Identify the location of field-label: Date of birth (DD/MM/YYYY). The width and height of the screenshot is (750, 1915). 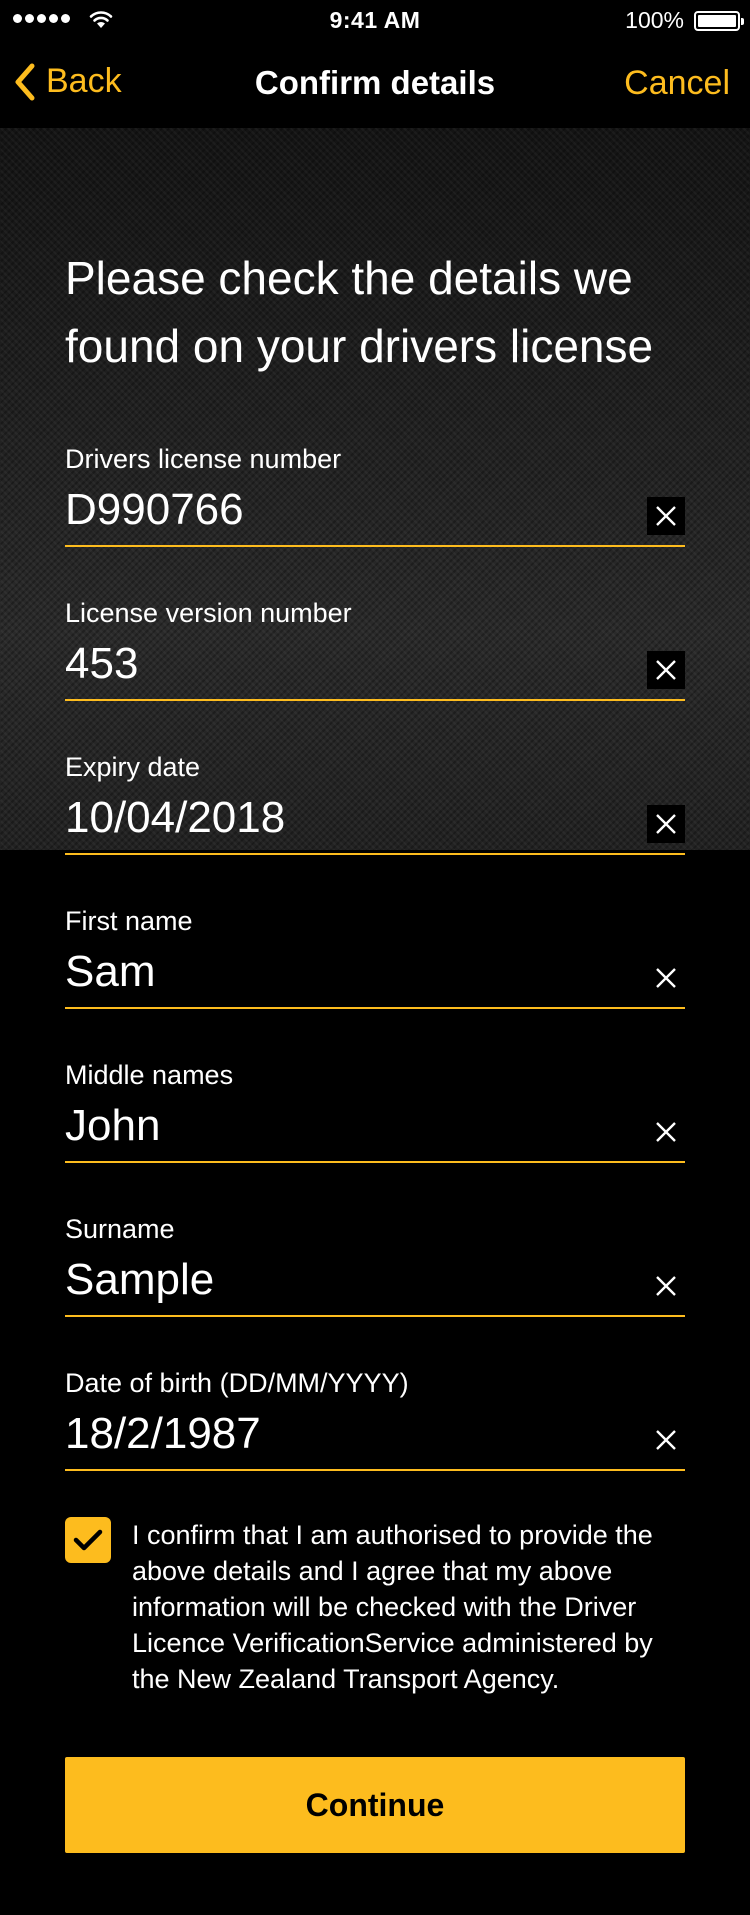
(237, 1383).